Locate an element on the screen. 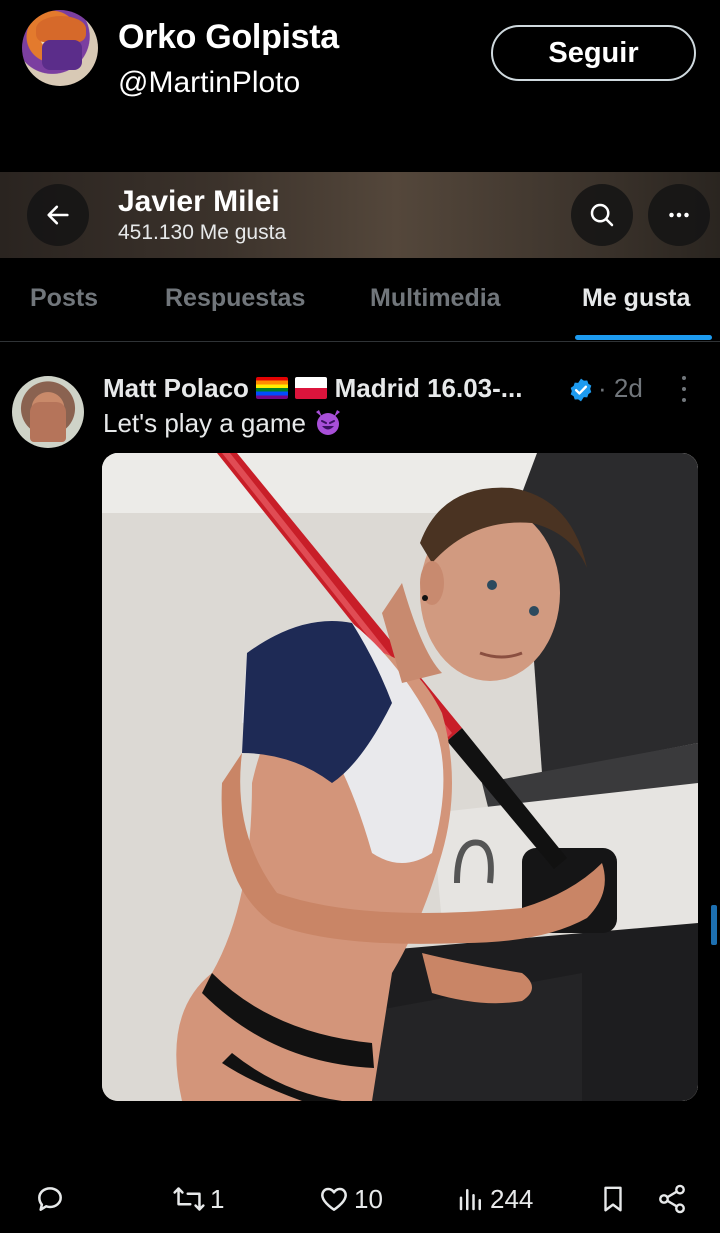 The image size is (720, 1233). views-button: 244 is located at coordinates (494, 1199).